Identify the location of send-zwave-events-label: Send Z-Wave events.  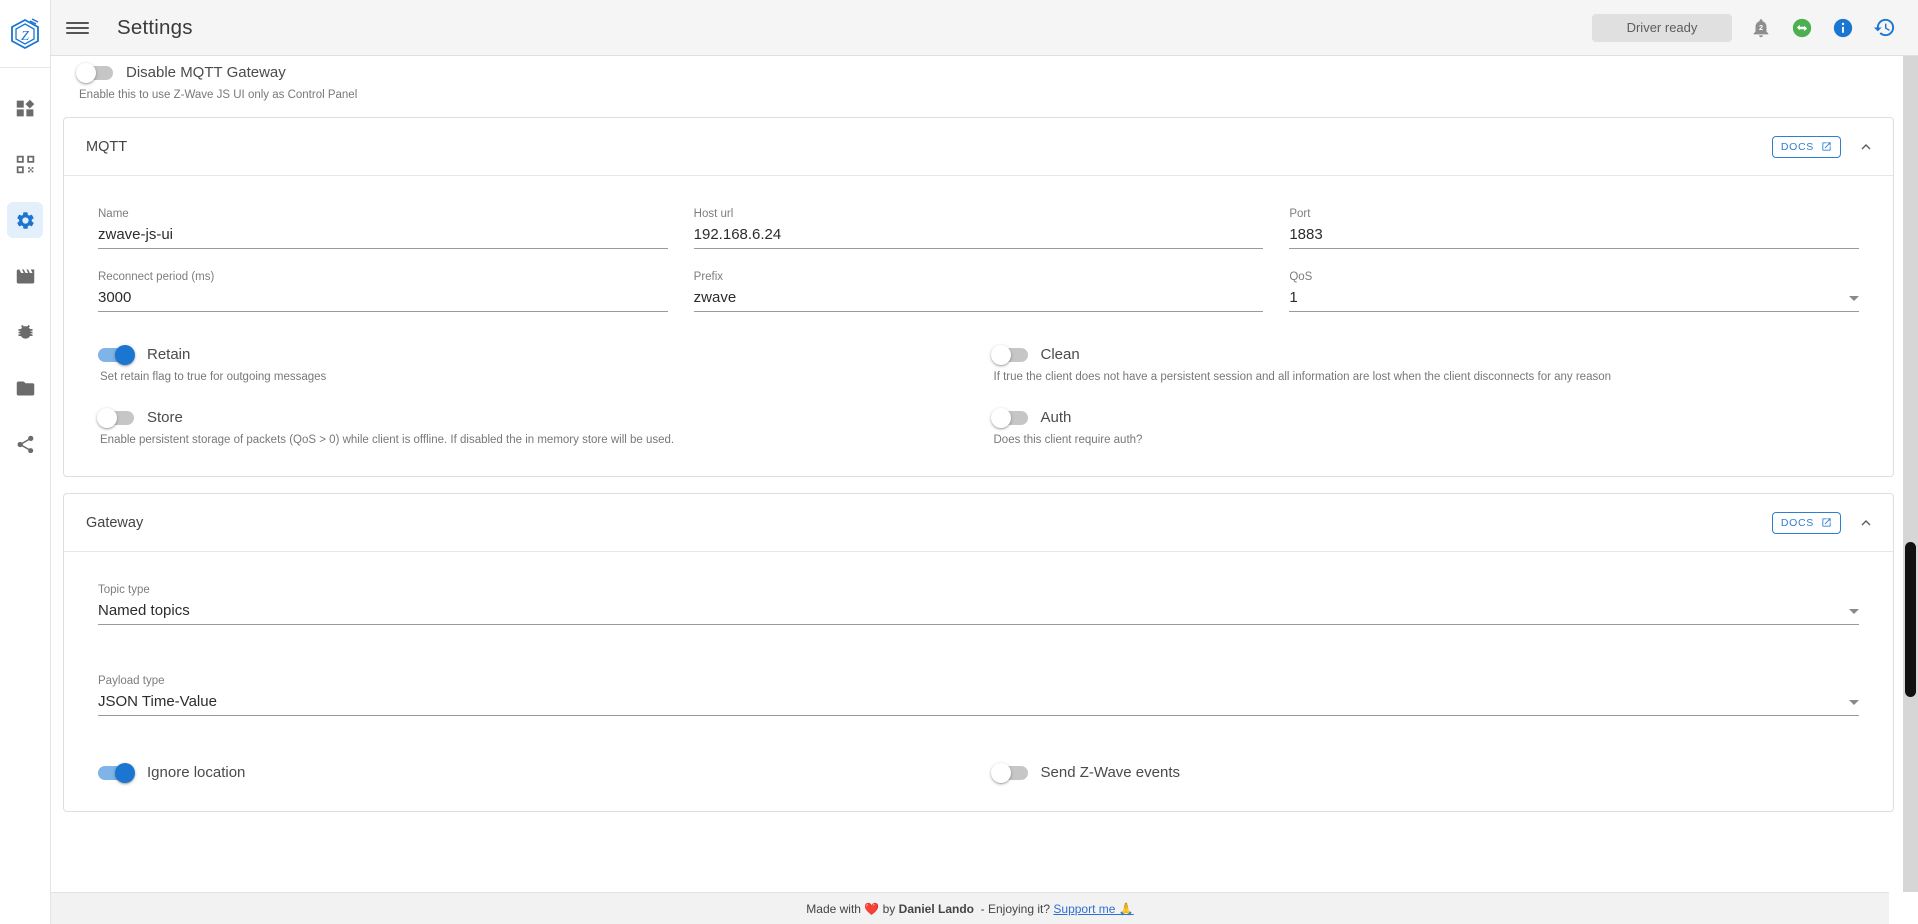
(1110, 772).